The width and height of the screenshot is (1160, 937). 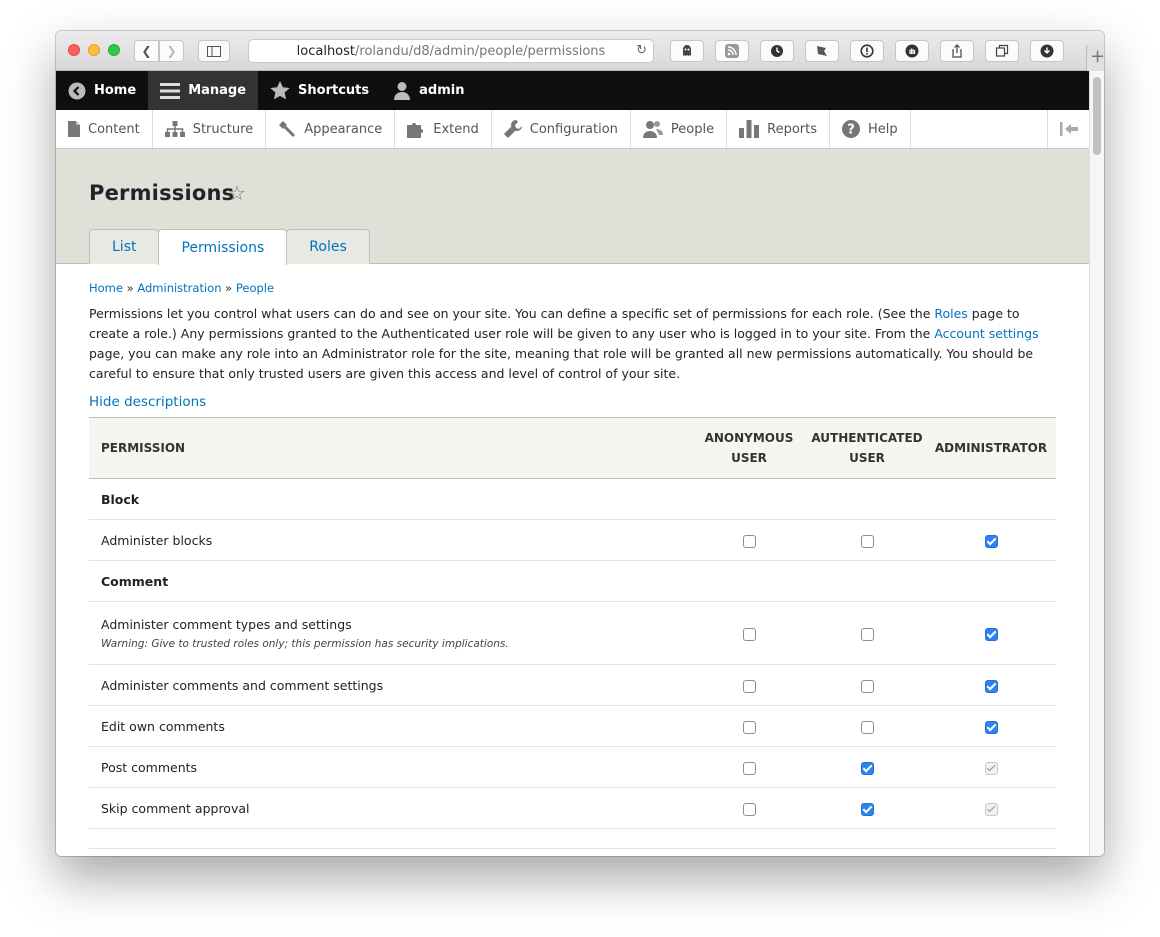 I want to click on alert-circle-icon, so click(x=867, y=51).